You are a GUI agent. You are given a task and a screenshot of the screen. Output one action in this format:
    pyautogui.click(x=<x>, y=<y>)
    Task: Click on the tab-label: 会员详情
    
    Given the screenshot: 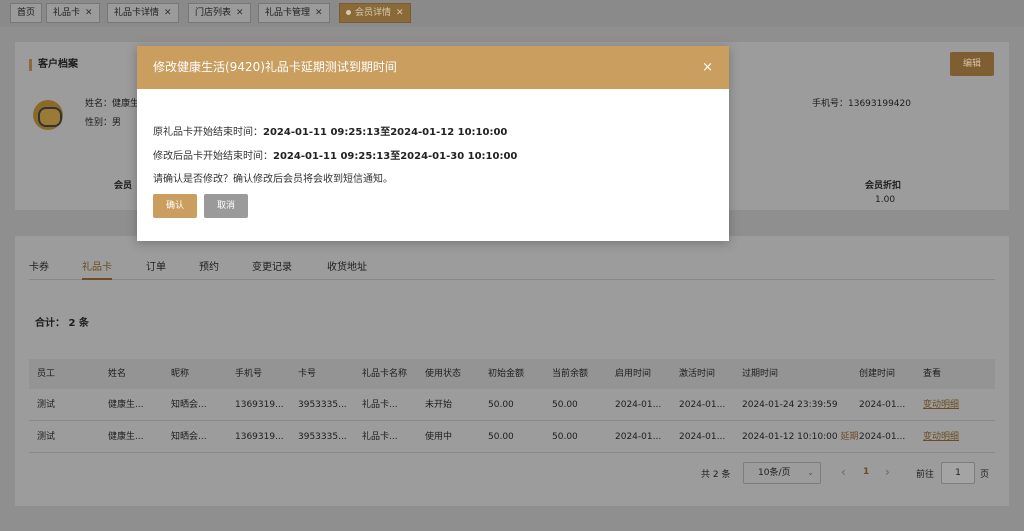 What is the action you would take?
    pyautogui.click(x=373, y=13)
    